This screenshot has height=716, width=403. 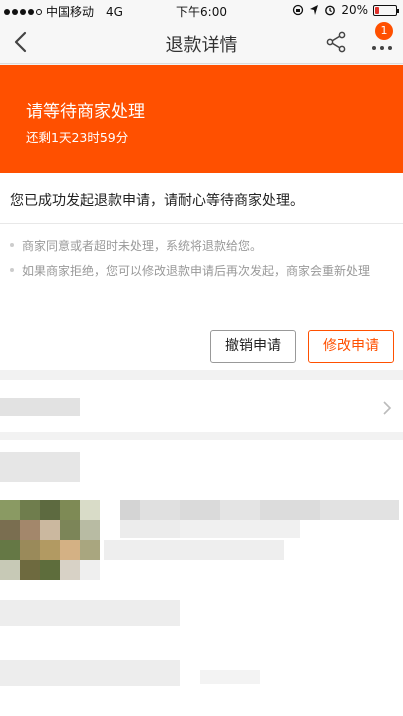 I want to click on alarm-icon, so click(x=330, y=10).